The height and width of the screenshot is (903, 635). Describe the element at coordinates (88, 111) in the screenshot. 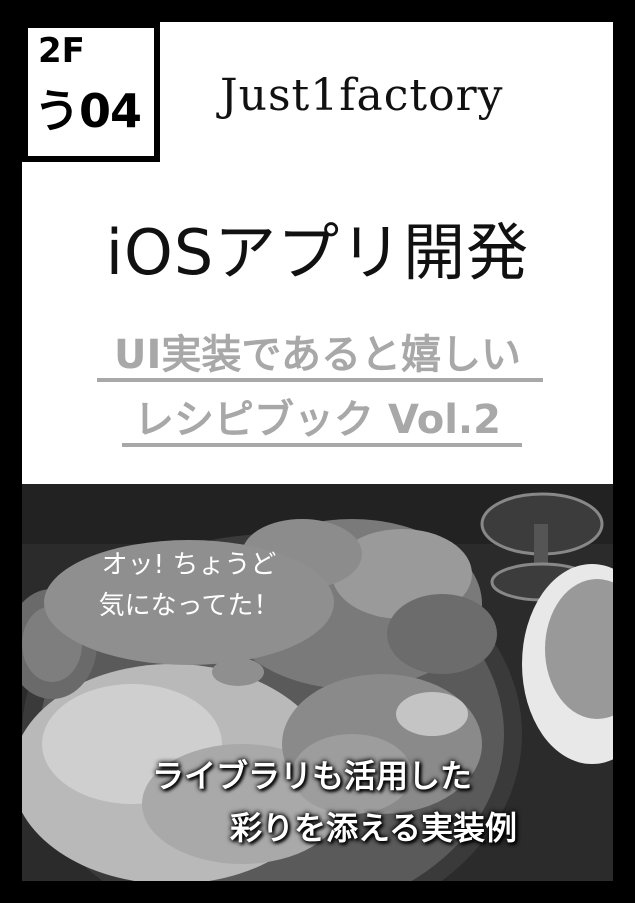

I see `booth-number: う04` at that location.